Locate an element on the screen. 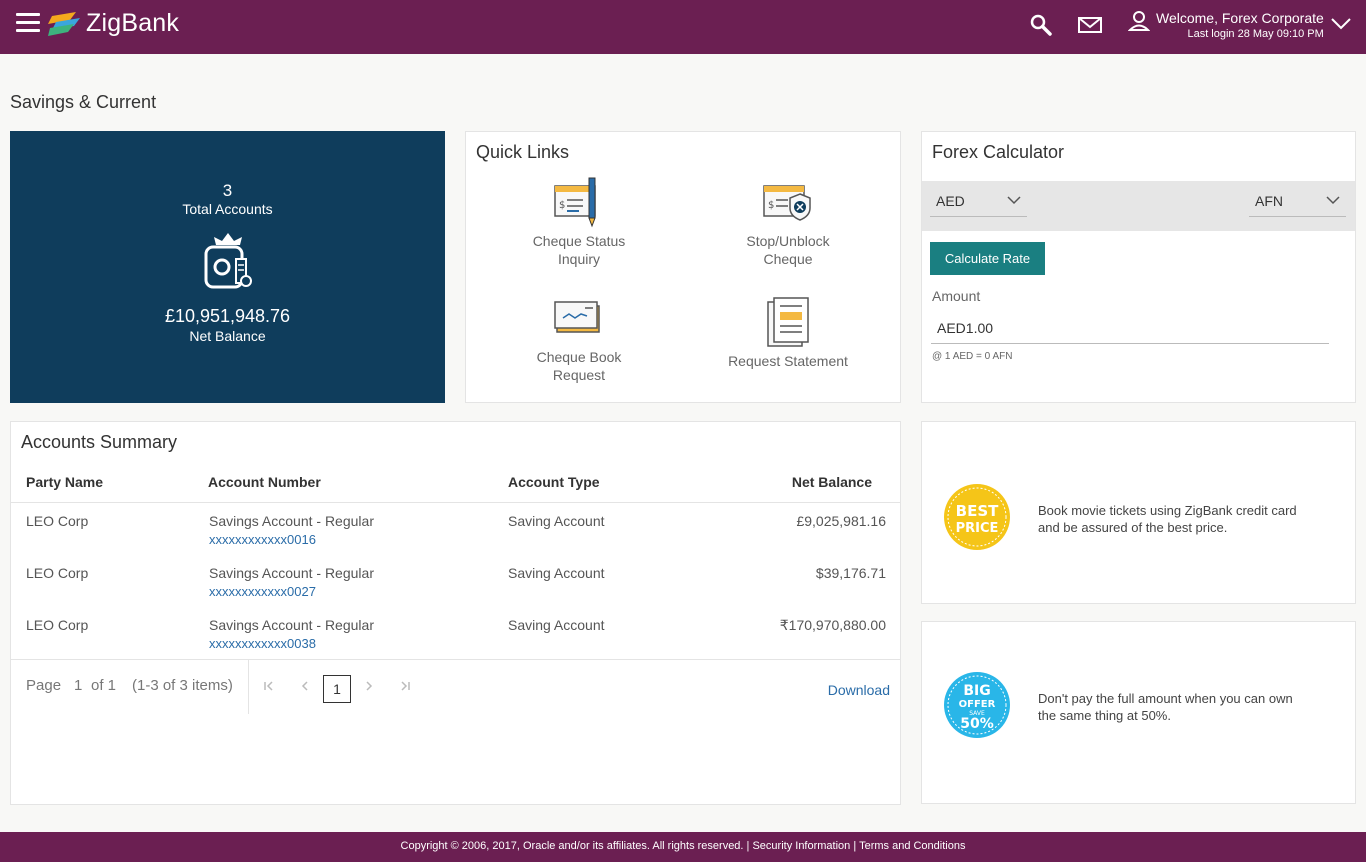 The height and width of the screenshot is (862, 1366). from-currency-select: AED is located at coordinates (978, 202).